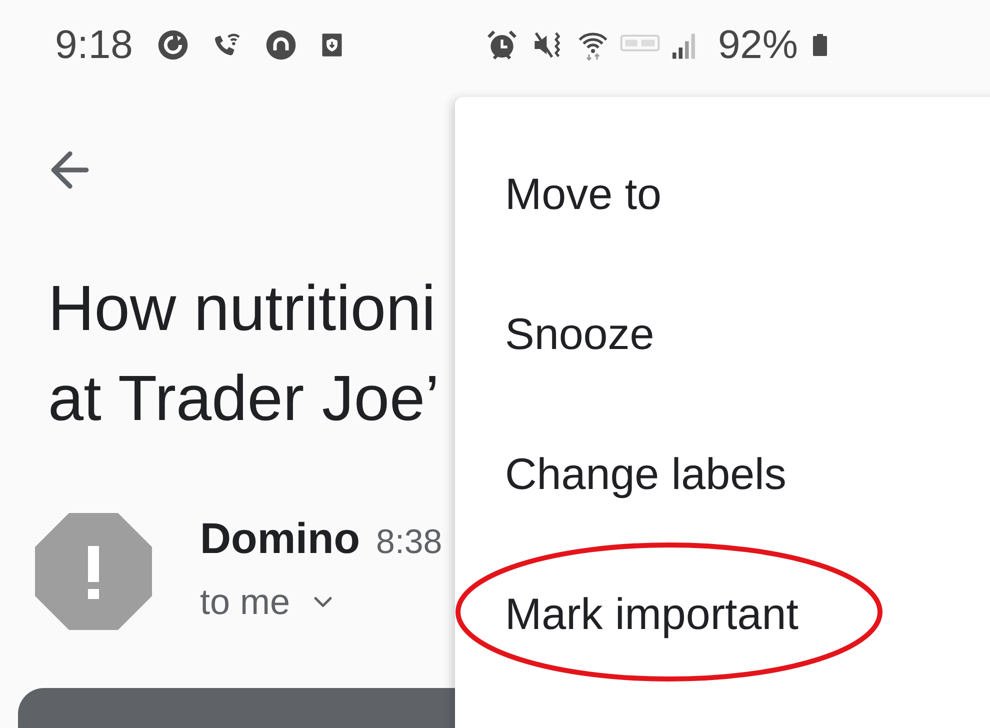  What do you see at coordinates (280, 539) in the screenshot?
I see `sender-name: Domino` at bounding box center [280, 539].